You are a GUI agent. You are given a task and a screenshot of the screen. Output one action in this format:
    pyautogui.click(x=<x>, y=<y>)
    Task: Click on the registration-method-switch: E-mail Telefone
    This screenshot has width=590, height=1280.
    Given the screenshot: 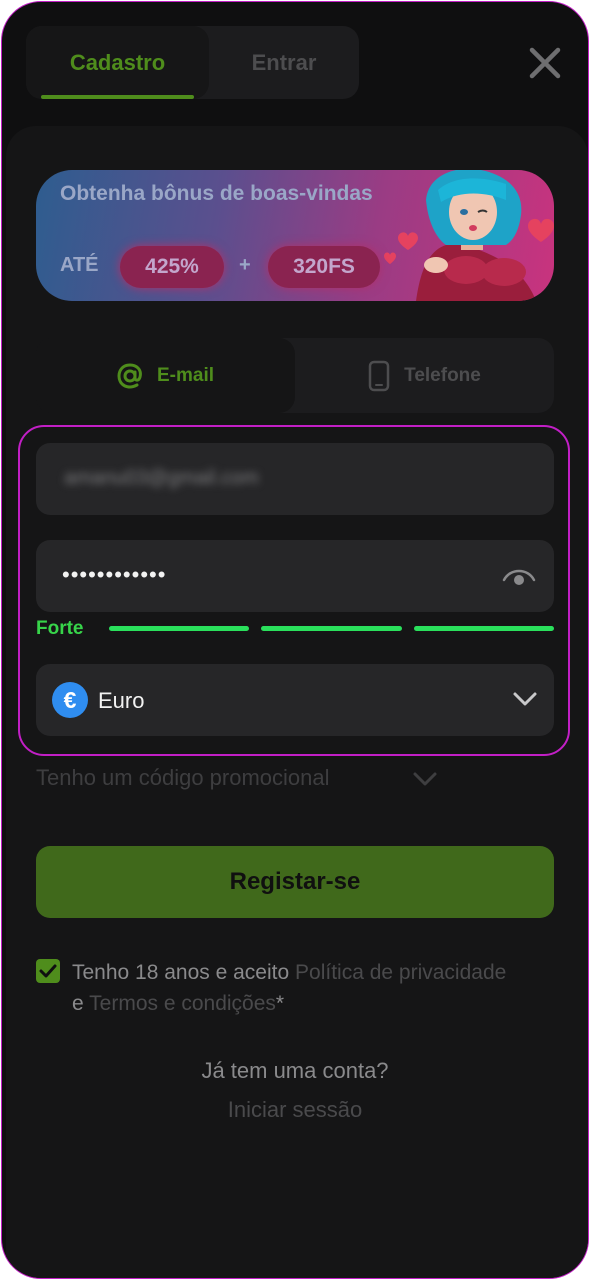 What is the action you would take?
    pyautogui.click(x=295, y=375)
    